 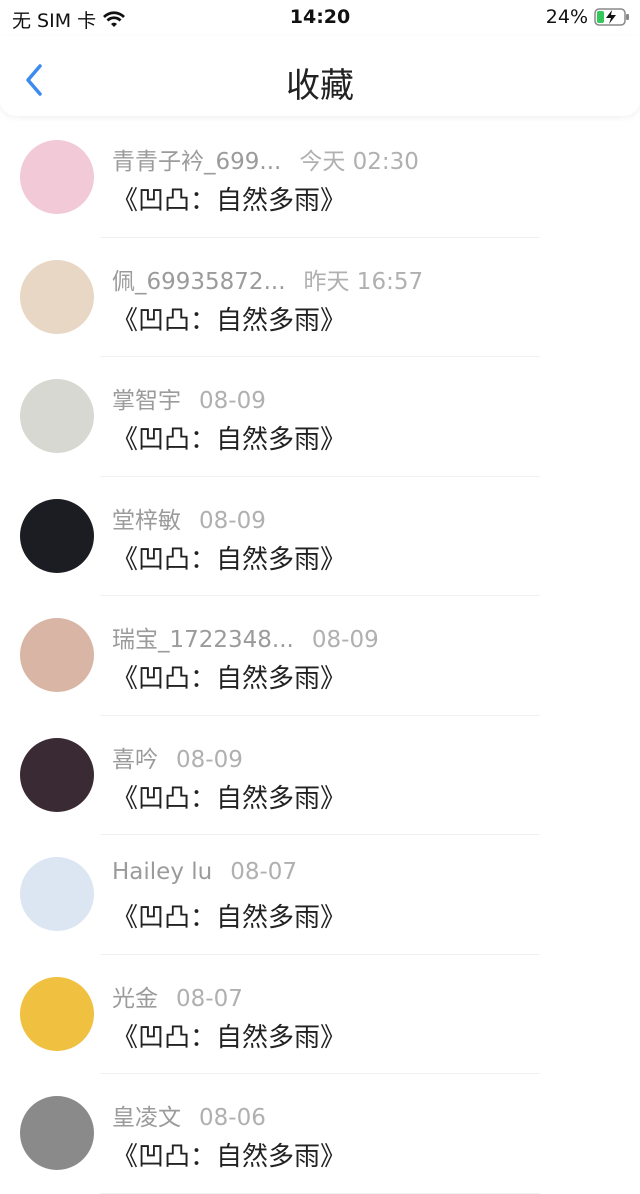 I want to click on user-name: 皇凌文, so click(x=146, y=1118).